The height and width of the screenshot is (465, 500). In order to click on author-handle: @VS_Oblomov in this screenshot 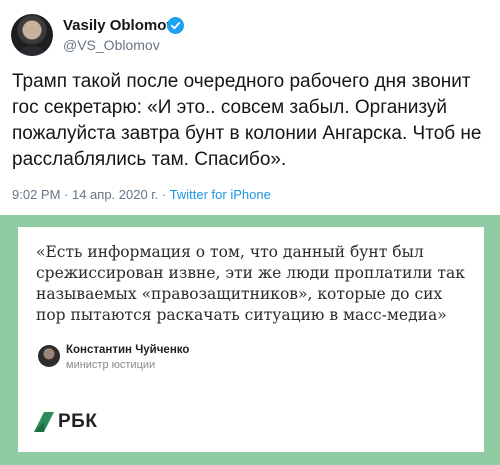, I will do `click(111, 45)`.